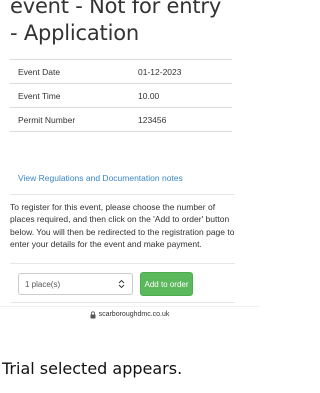 The height and width of the screenshot is (393, 320). I want to click on table-row: Permit Number 123456, so click(121, 119).